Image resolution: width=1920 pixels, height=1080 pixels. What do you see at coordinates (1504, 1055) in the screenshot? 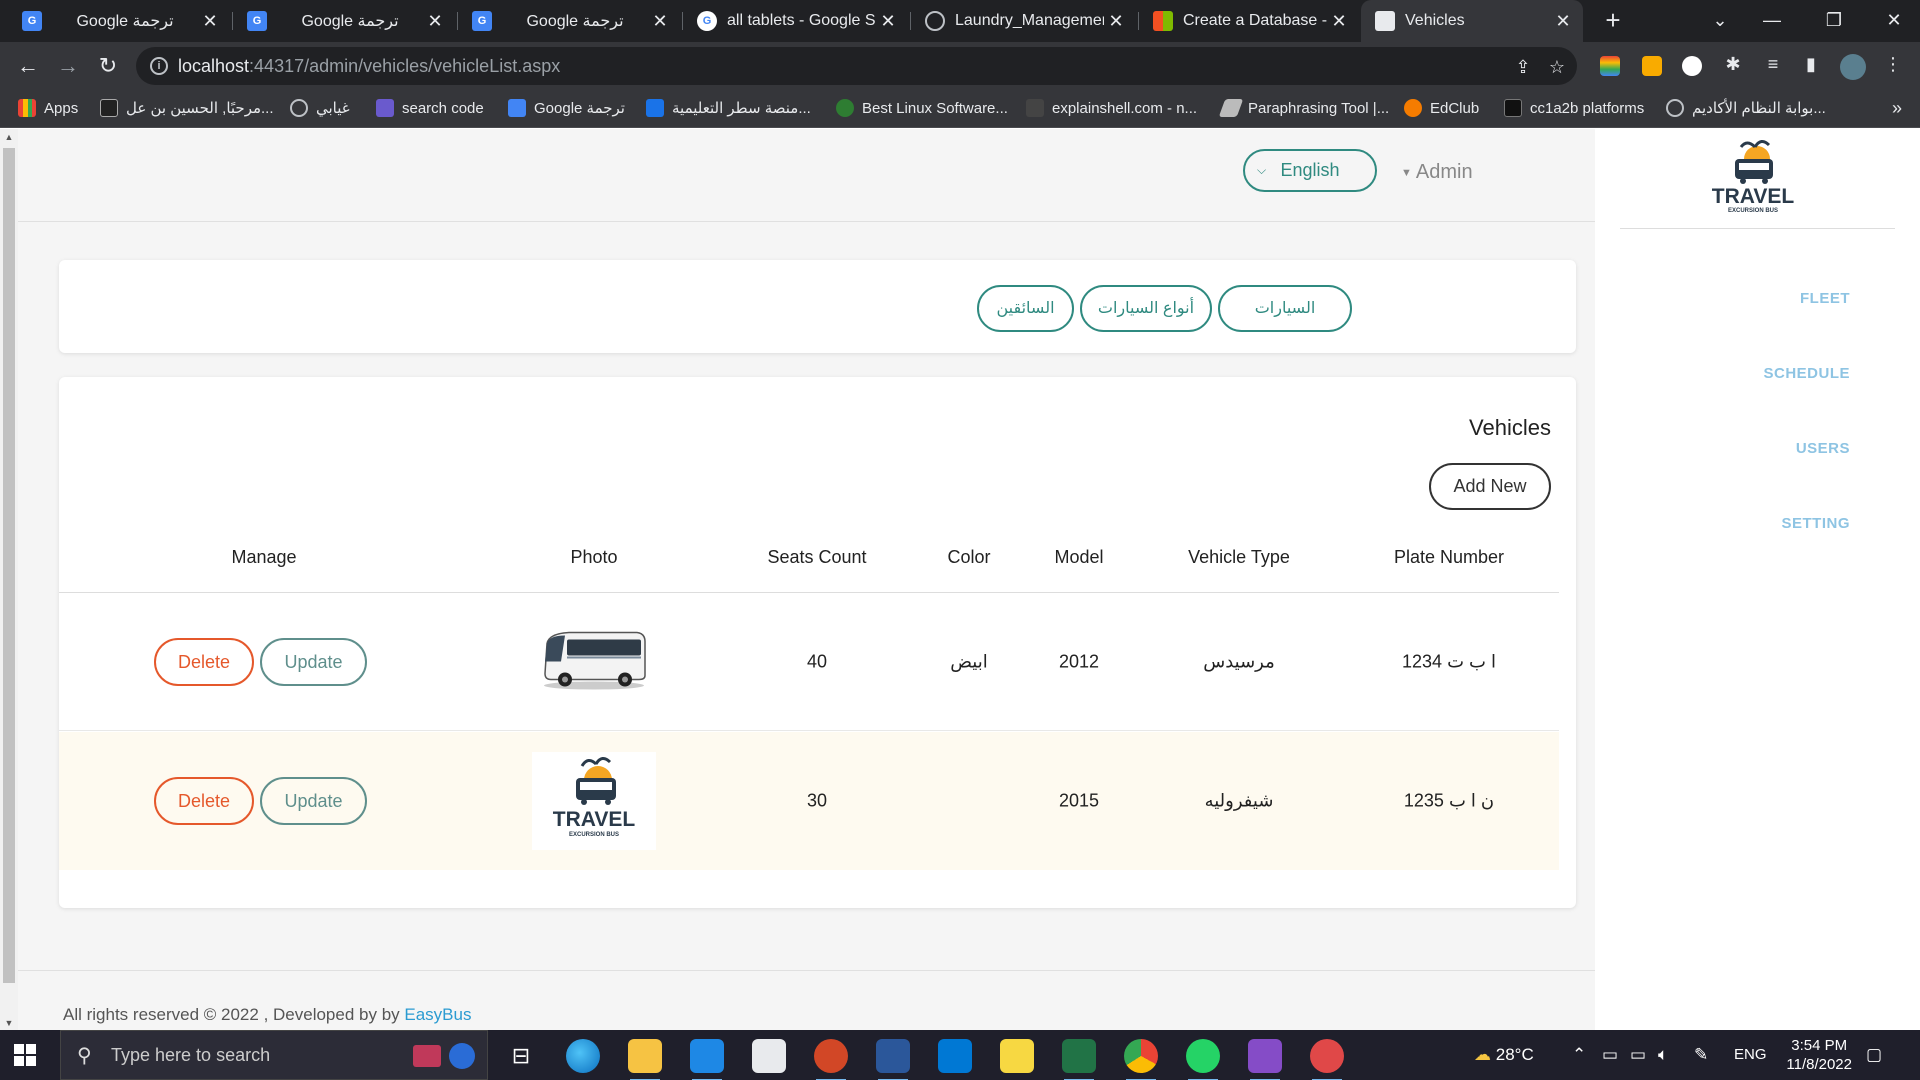
I see `weather-widget: ☁ 28°C` at bounding box center [1504, 1055].